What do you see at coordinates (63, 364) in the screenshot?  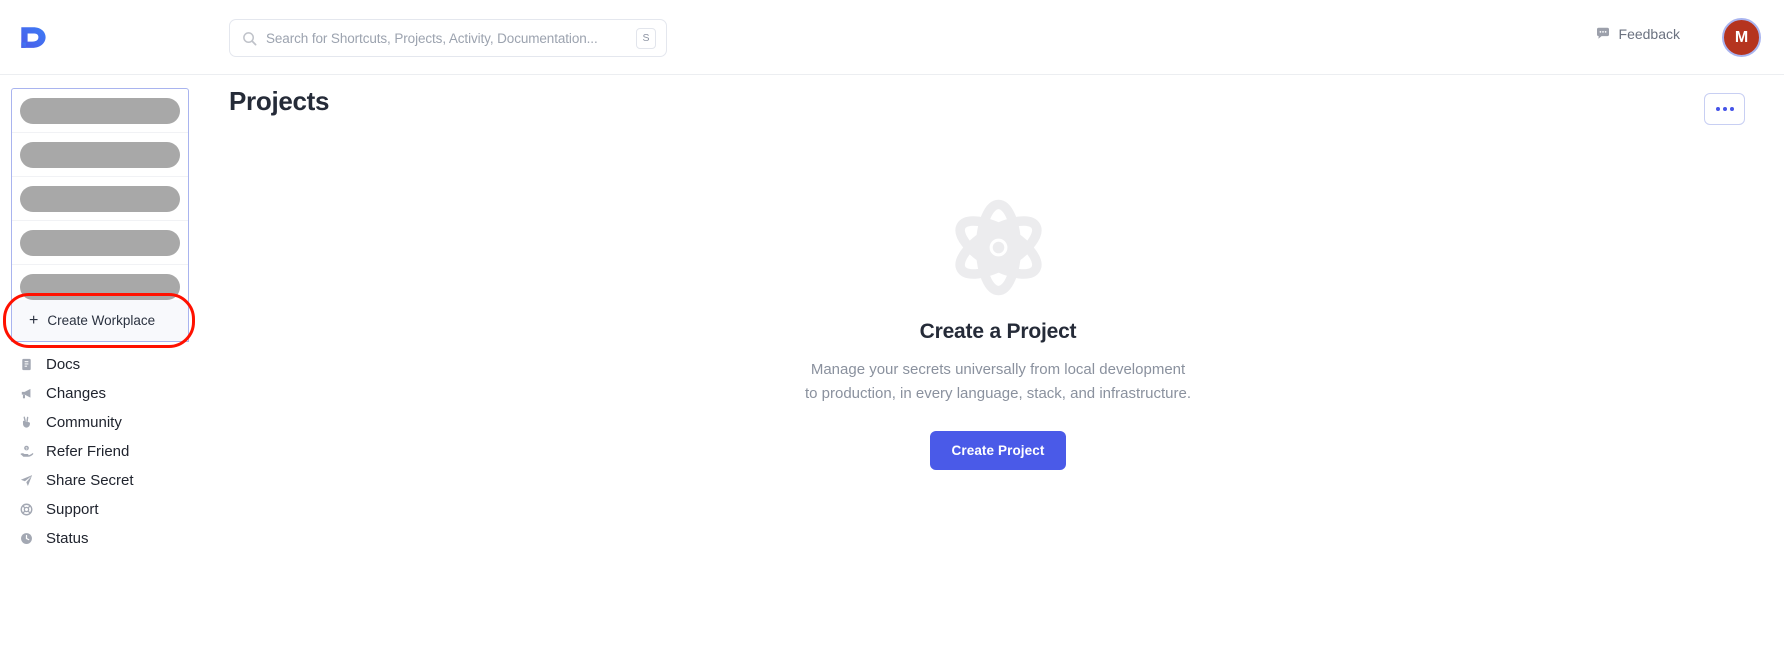 I see `sidebar-item-label: Docs` at bounding box center [63, 364].